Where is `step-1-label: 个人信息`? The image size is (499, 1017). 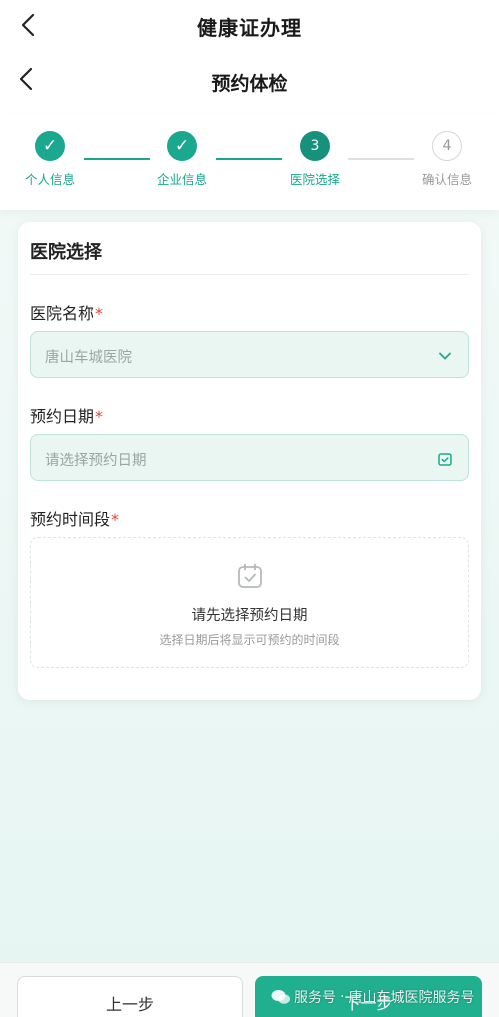 step-1-label: 个人信息 is located at coordinates (49, 179).